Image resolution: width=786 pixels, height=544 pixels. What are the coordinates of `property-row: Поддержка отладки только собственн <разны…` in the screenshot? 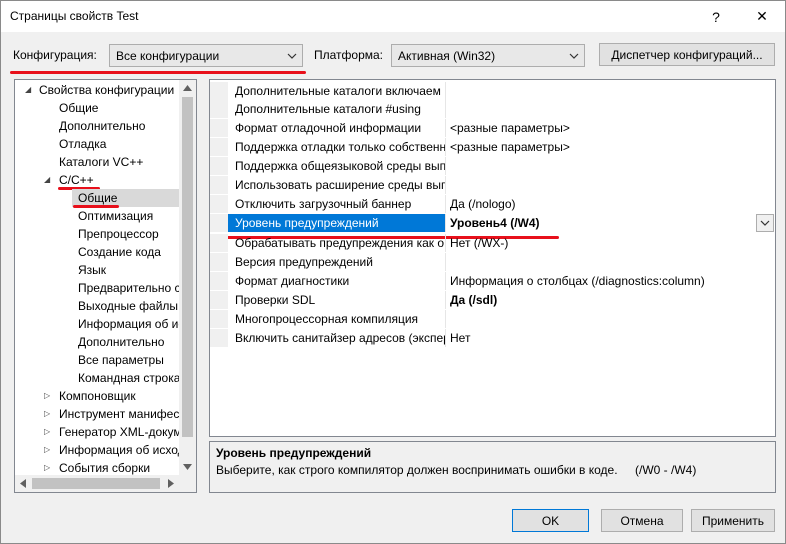 It's located at (492, 147).